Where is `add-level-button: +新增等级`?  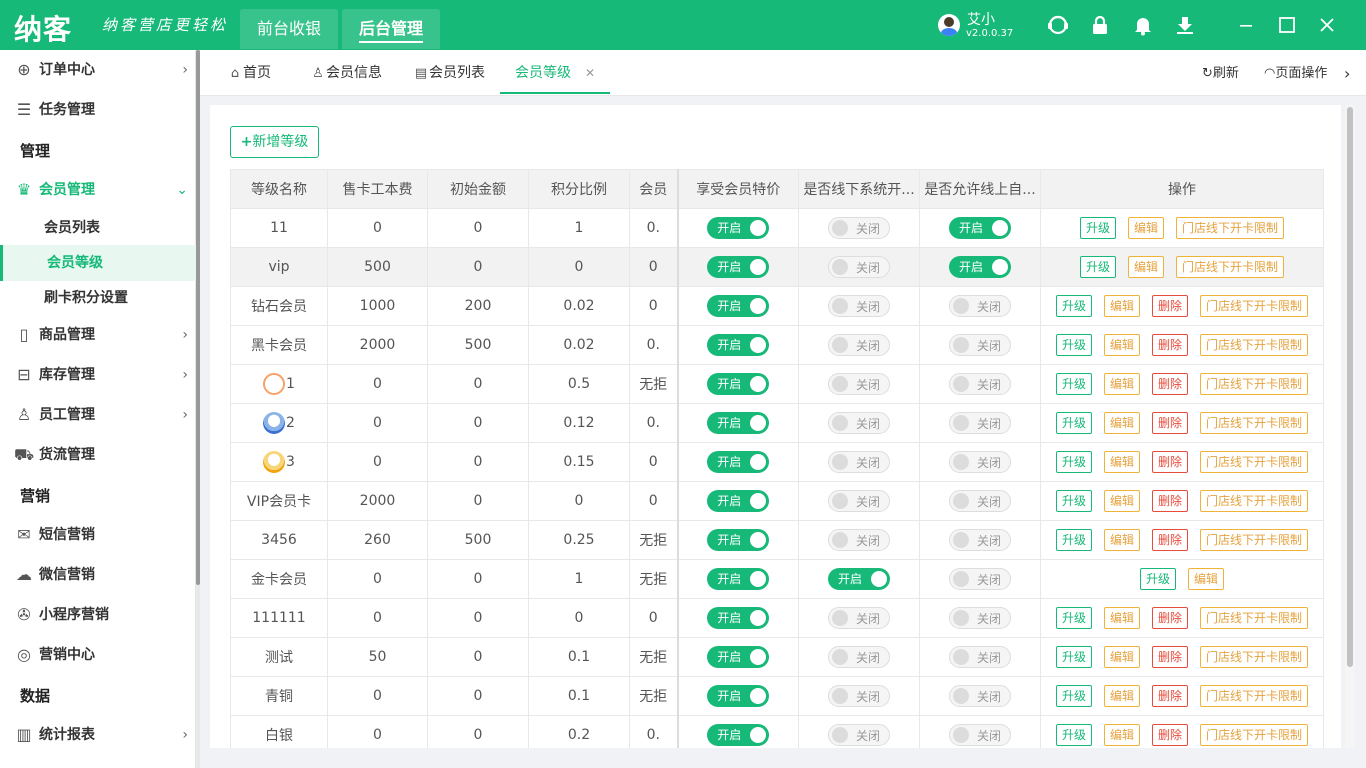 add-level-button: +新增等级 is located at coordinates (274, 142).